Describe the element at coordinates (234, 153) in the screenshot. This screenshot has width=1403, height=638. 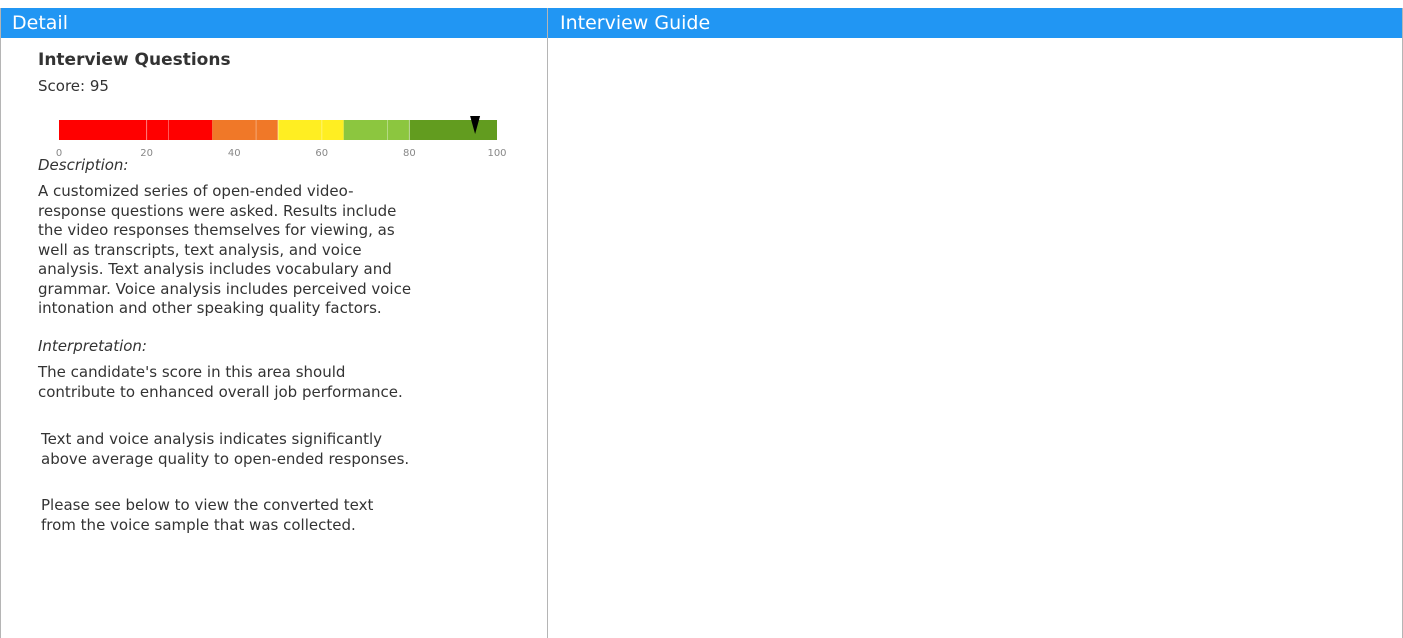
I see `gauge-tick-label: 40` at that location.